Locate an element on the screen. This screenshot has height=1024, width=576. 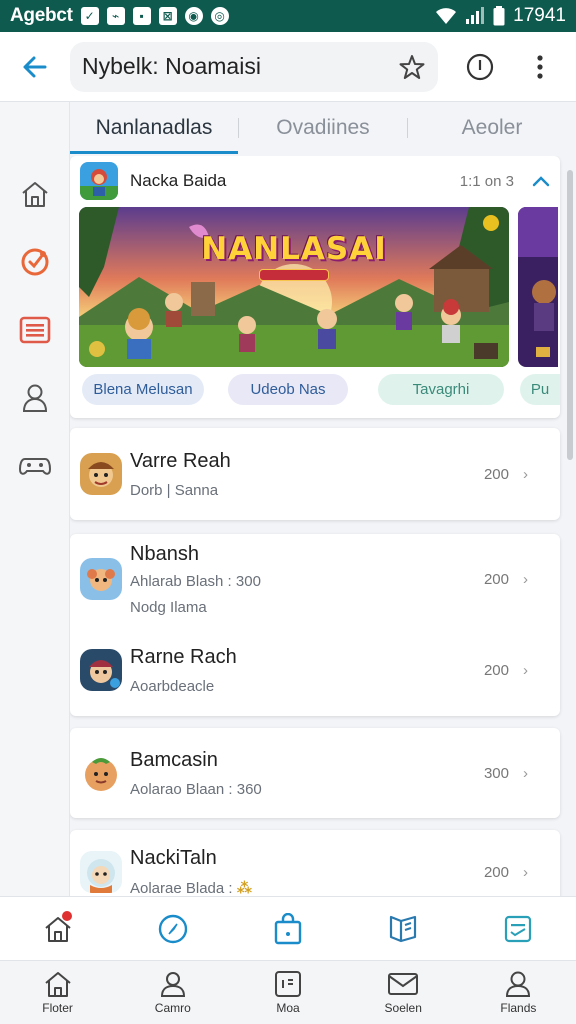
item-title: Rarne Rach is located at coordinates (183, 656).